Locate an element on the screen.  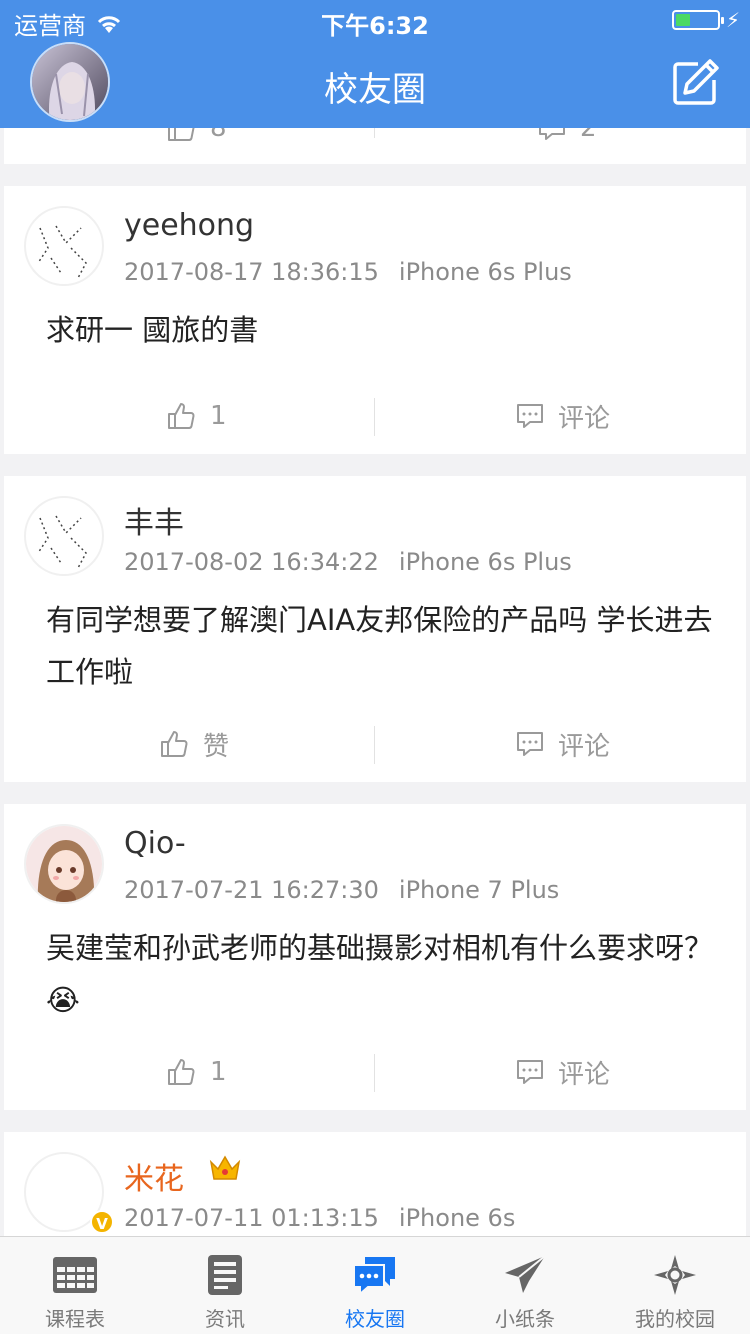
username: 米花 is located at coordinates (154, 1176).